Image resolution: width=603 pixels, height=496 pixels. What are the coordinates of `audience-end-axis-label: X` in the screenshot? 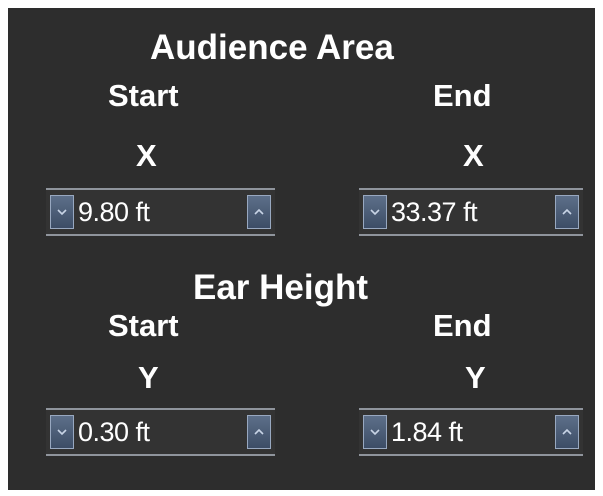 It's located at (473, 155).